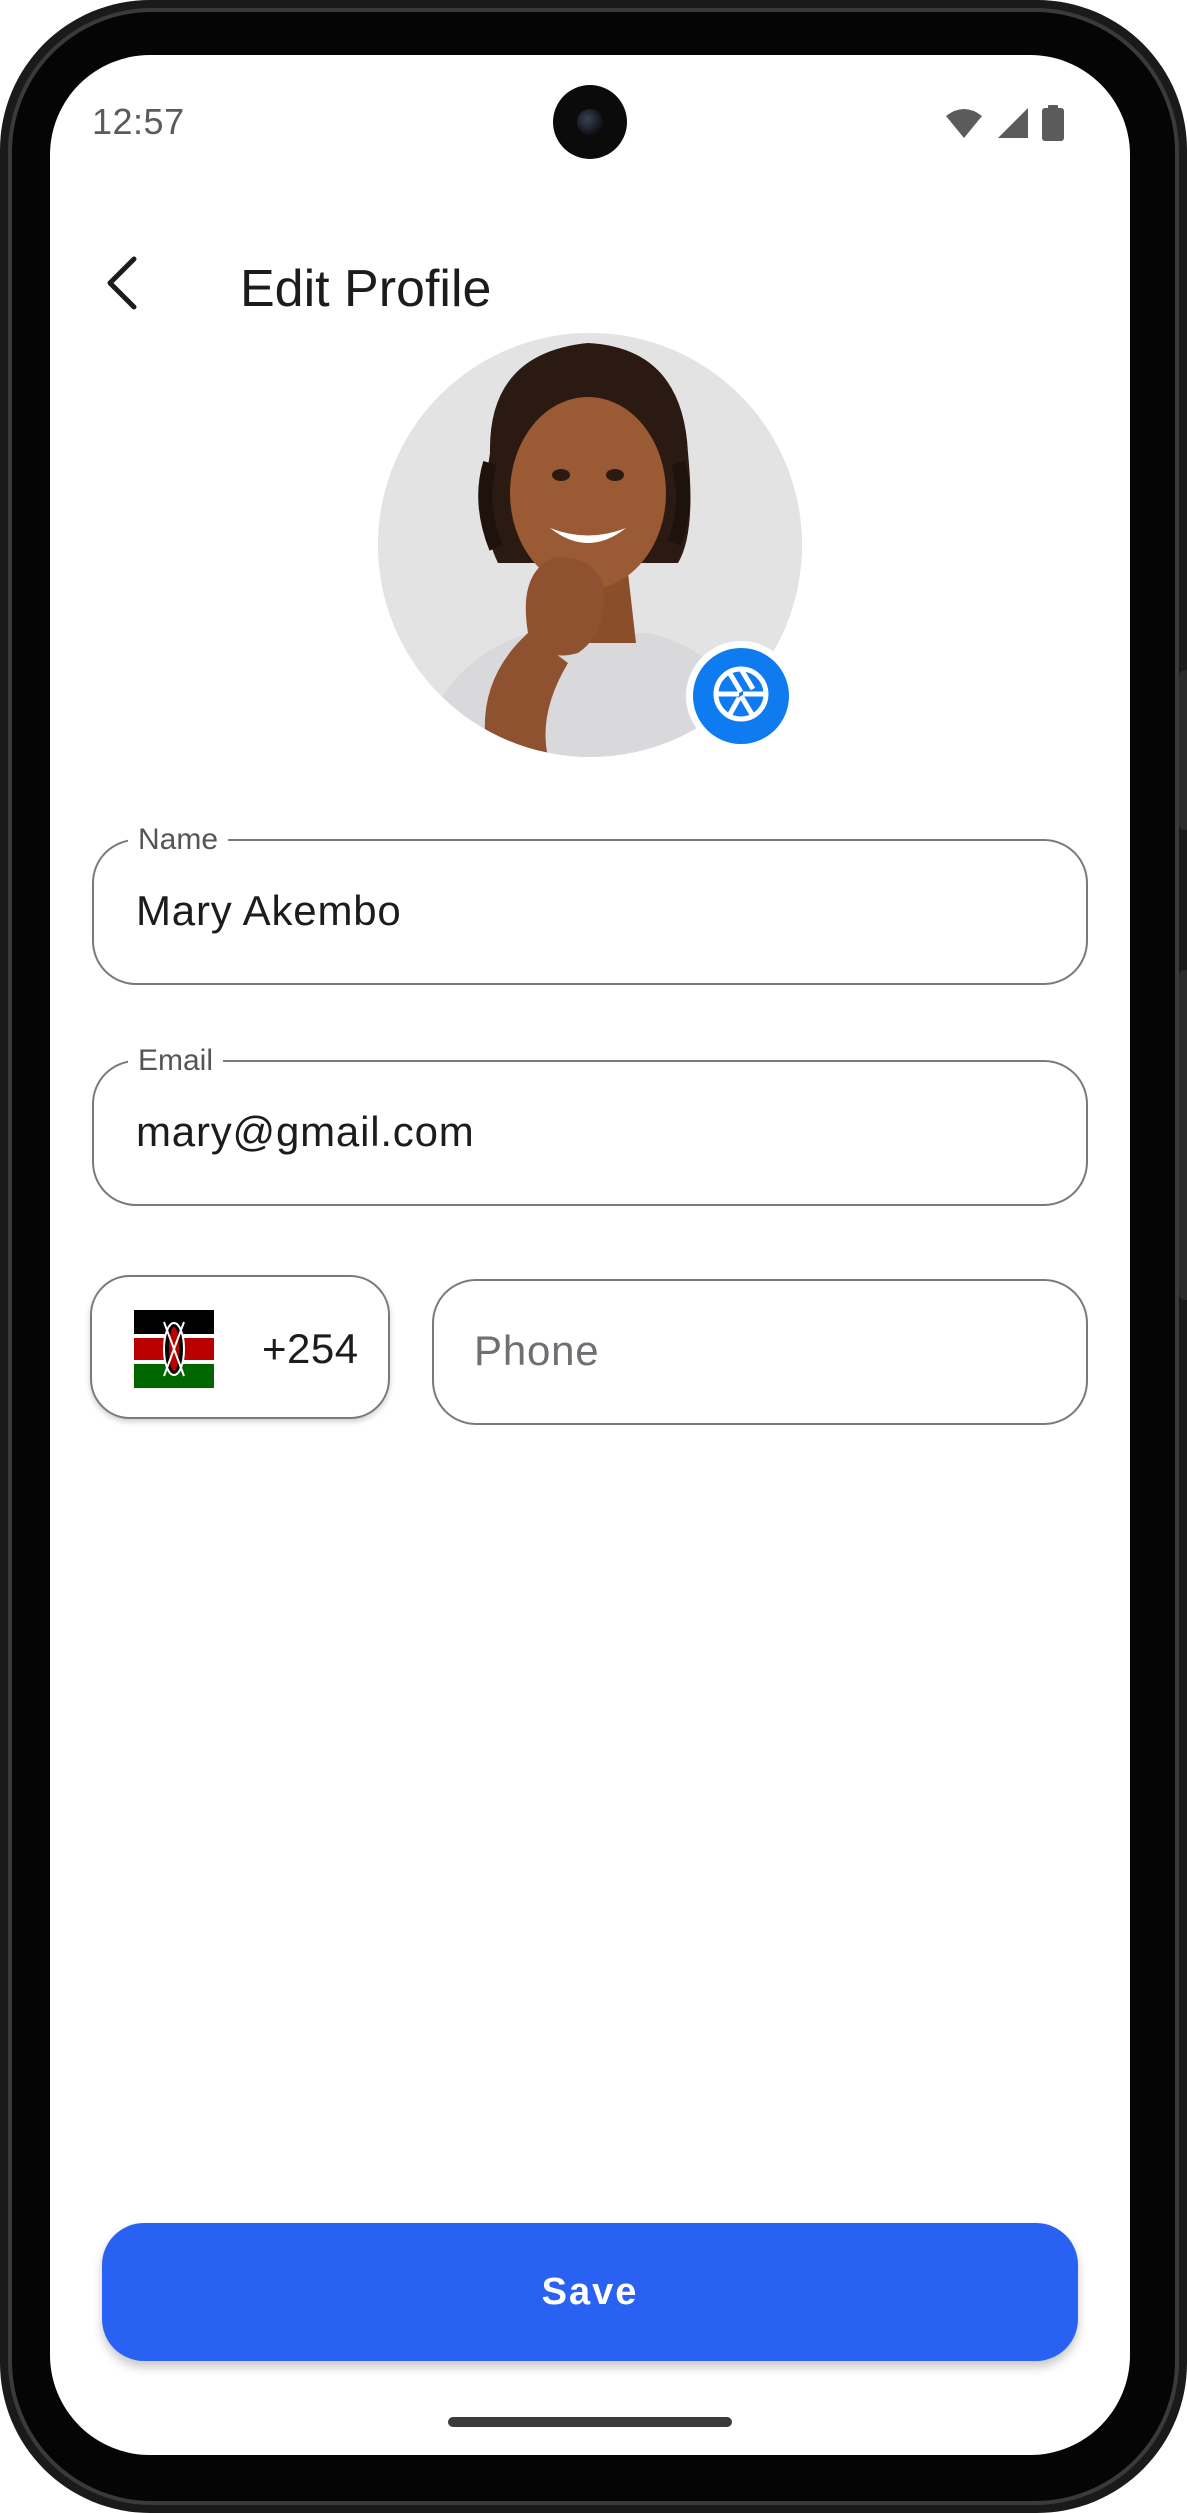 This screenshot has height=2513, width=1187. I want to click on volume-button, so click(1183, 1135).